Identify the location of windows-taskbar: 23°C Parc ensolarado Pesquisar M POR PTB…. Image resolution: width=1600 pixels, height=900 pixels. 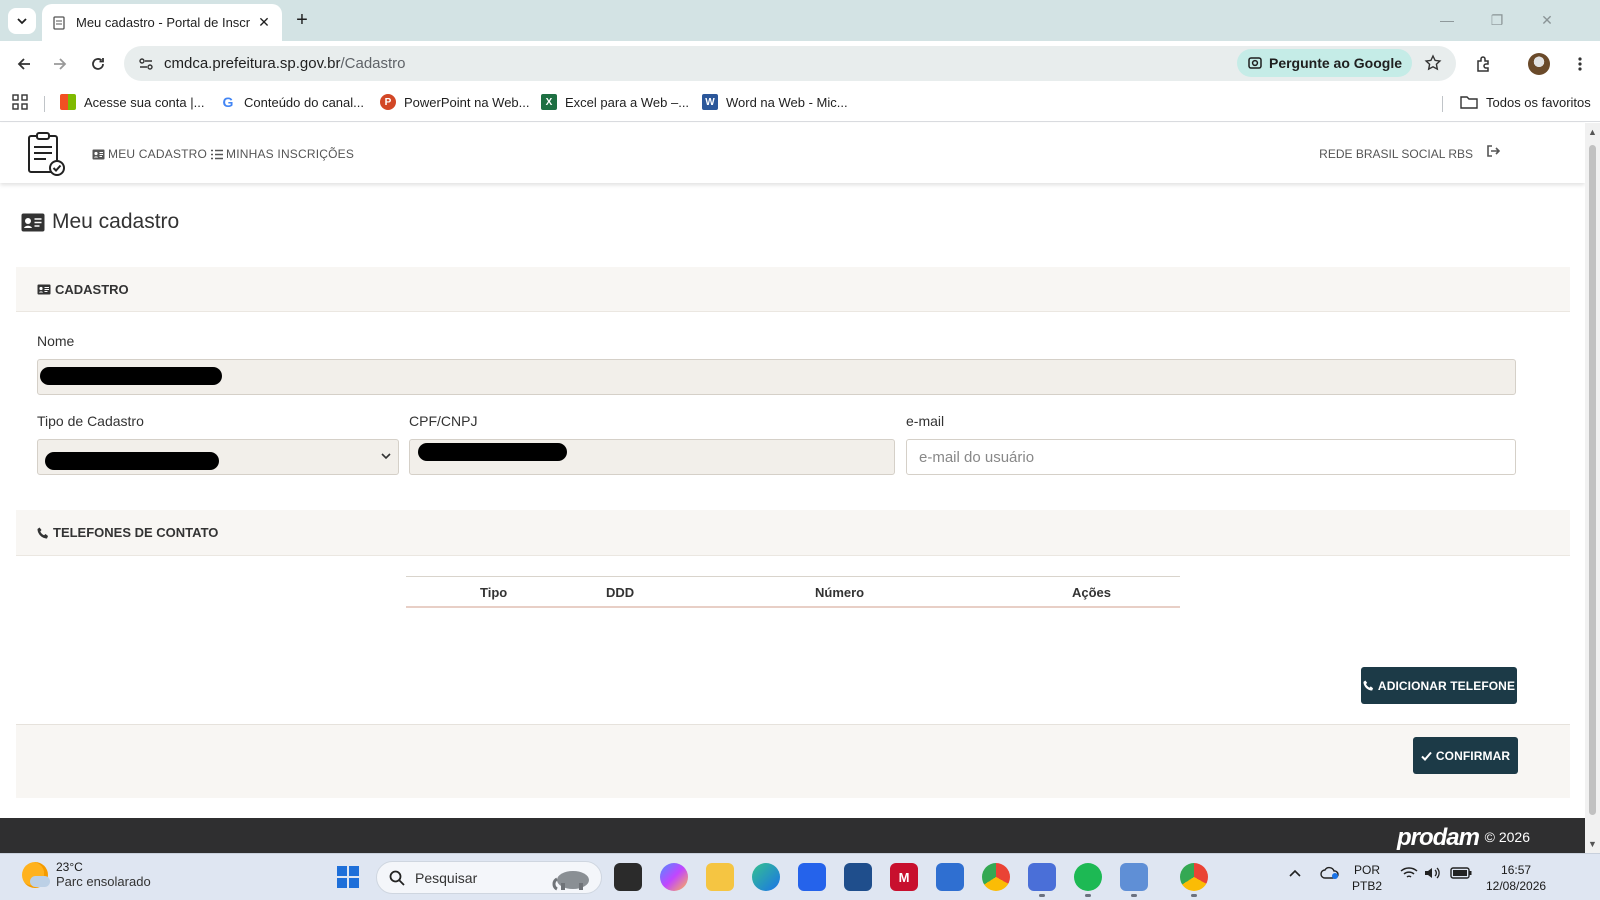
(800, 876).